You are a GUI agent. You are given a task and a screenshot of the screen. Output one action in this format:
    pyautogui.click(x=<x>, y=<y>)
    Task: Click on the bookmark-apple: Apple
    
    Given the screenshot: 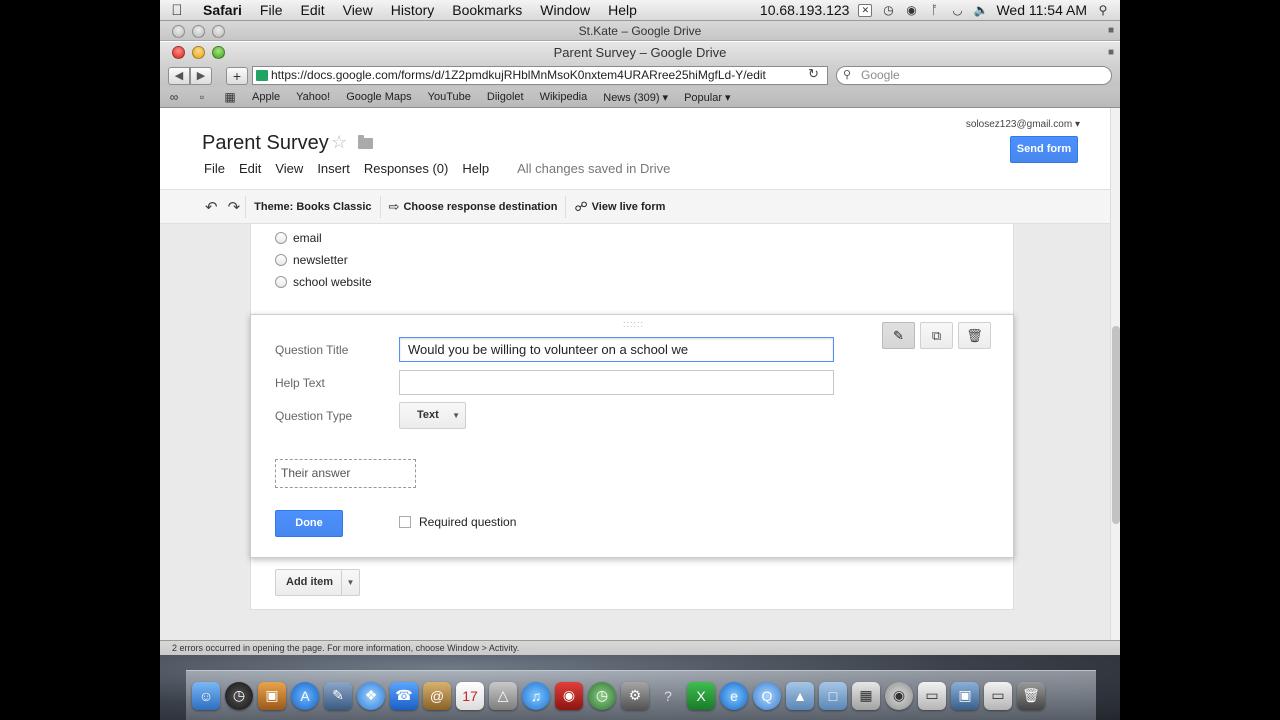 What is the action you would take?
    pyautogui.click(x=266, y=97)
    